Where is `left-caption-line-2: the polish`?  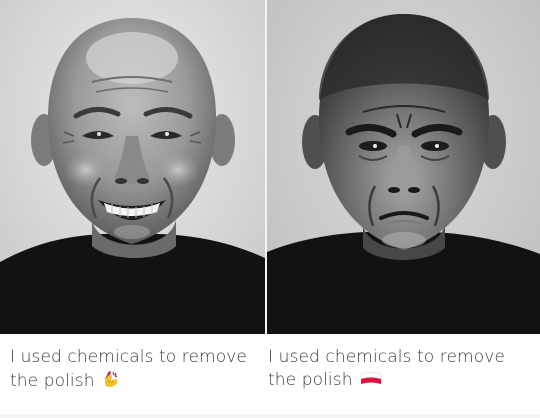 left-caption-line-2: the polish is located at coordinates (135, 382).